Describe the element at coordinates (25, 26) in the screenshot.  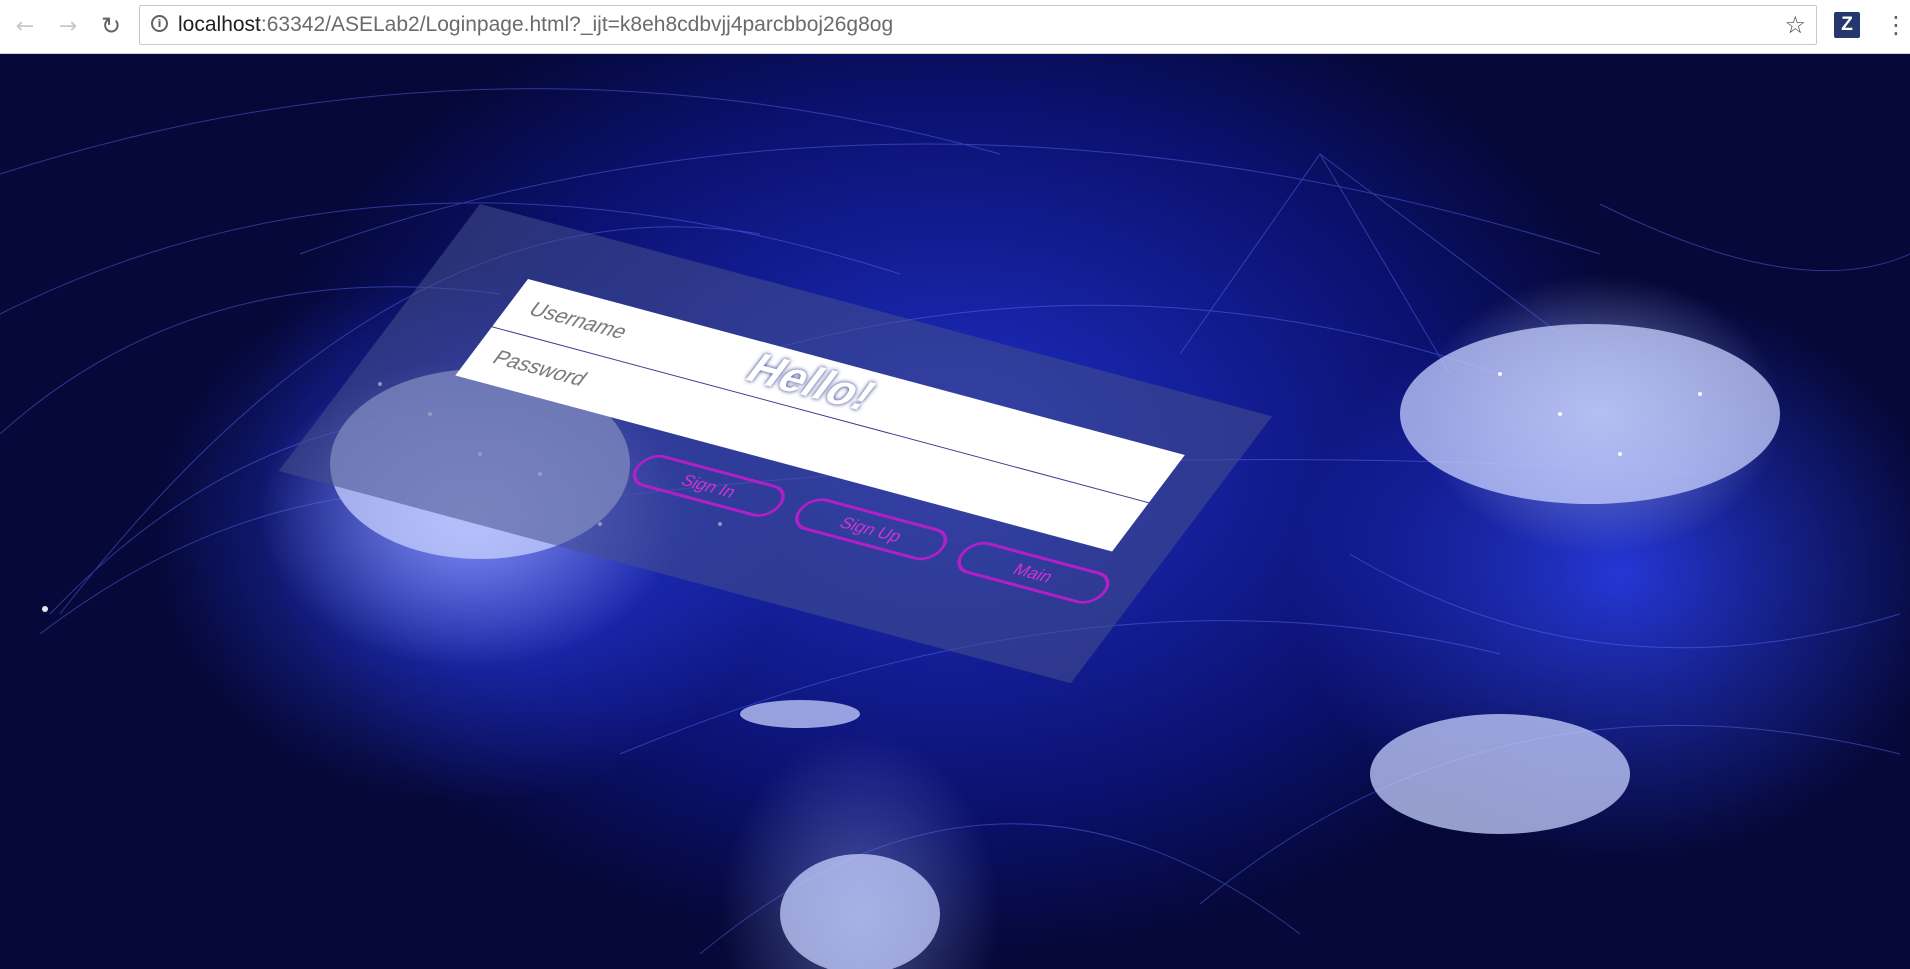
I see `back-icon: ←` at that location.